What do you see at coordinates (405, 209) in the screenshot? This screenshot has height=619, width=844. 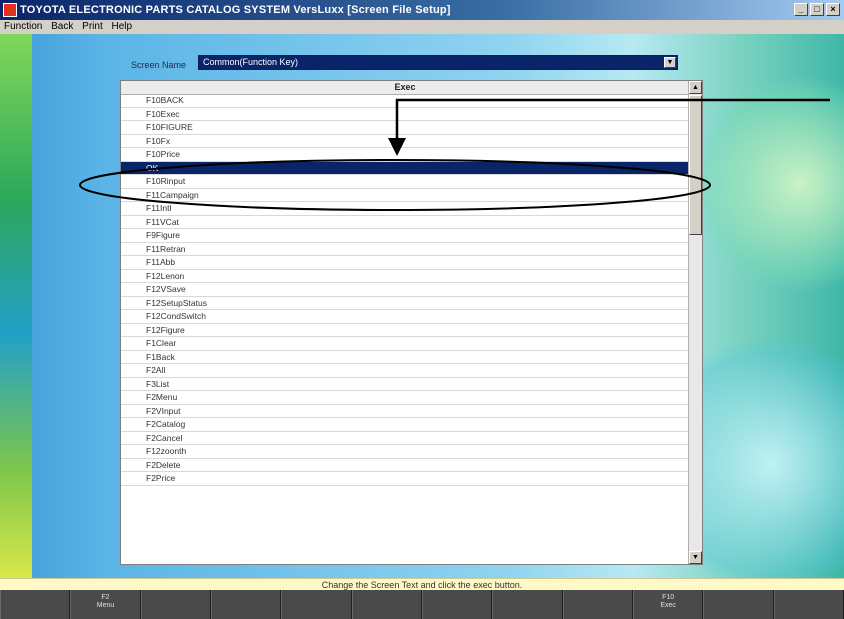 I see `list-item: F11Intl` at bounding box center [405, 209].